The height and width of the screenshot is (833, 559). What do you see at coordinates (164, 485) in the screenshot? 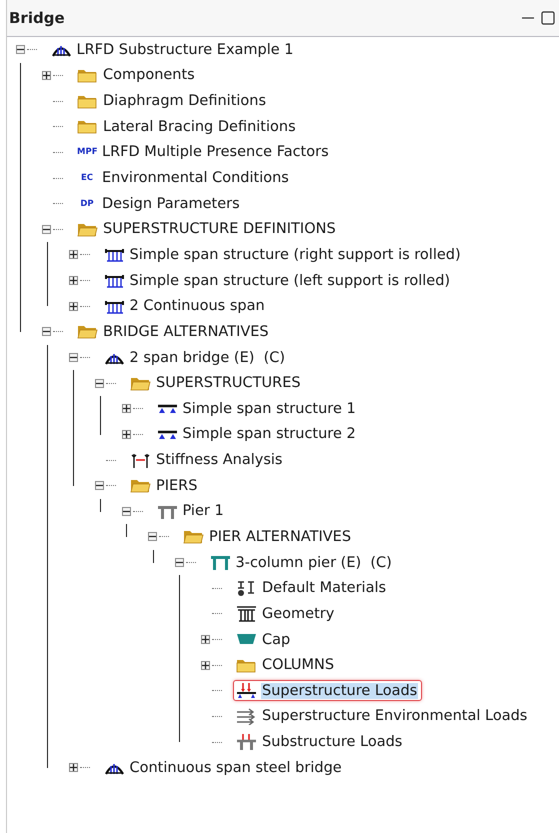
I see `tree-item: PIERS` at bounding box center [164, 485].